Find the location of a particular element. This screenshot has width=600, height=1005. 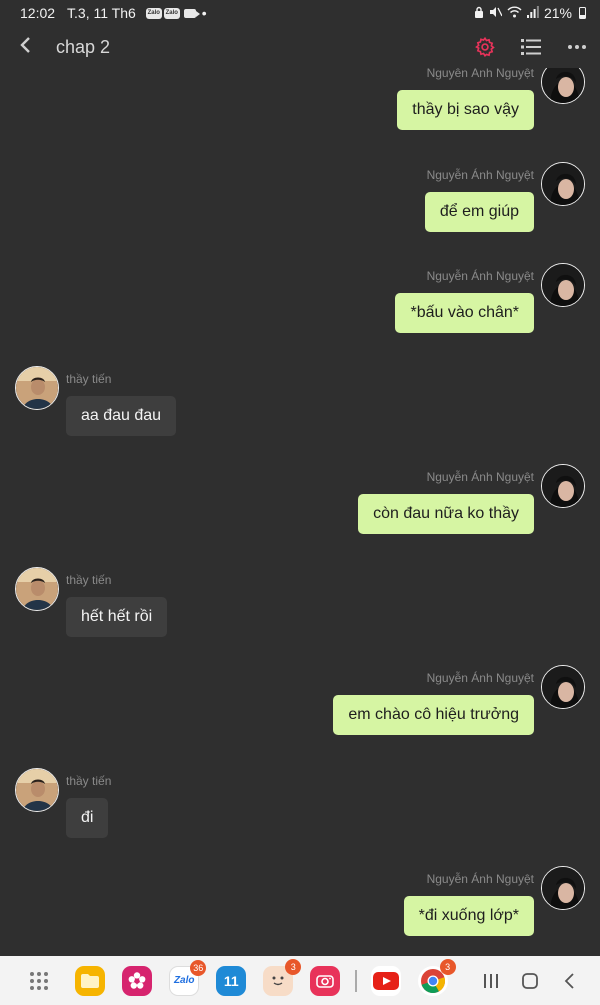

calendar-app-icon: 11 is located at coordinates (231, 980).